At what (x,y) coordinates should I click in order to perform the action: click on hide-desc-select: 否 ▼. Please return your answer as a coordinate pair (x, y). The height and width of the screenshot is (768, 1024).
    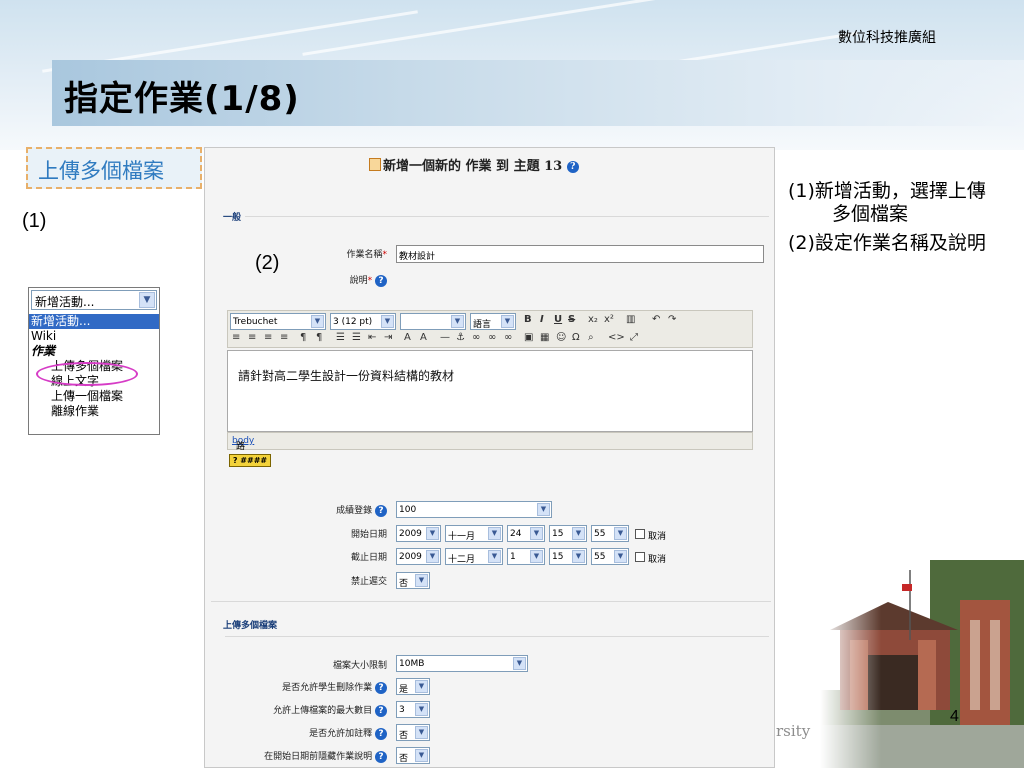
    Looking at the image, I should click on (413, 755).